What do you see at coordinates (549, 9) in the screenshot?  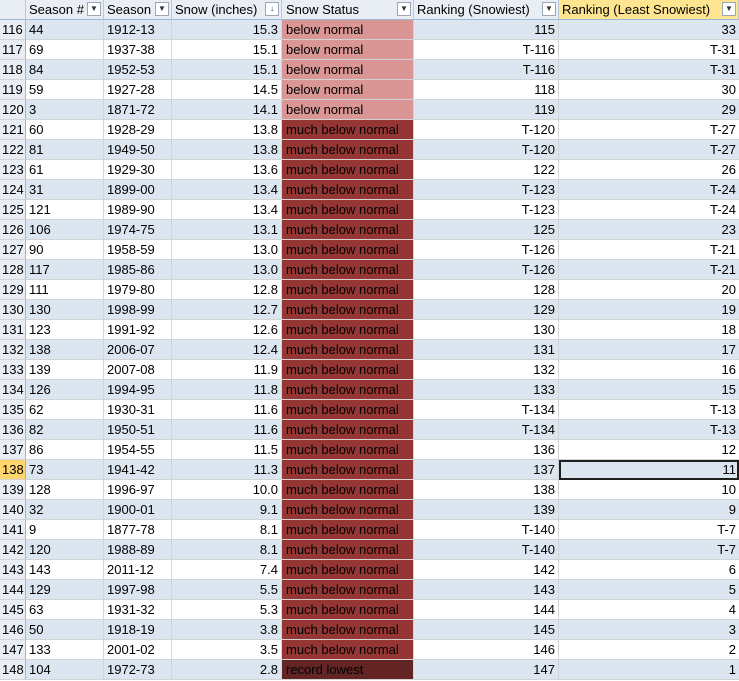 I see `filter-dropdown-icon: ▼` at bounding box center [549, 9].